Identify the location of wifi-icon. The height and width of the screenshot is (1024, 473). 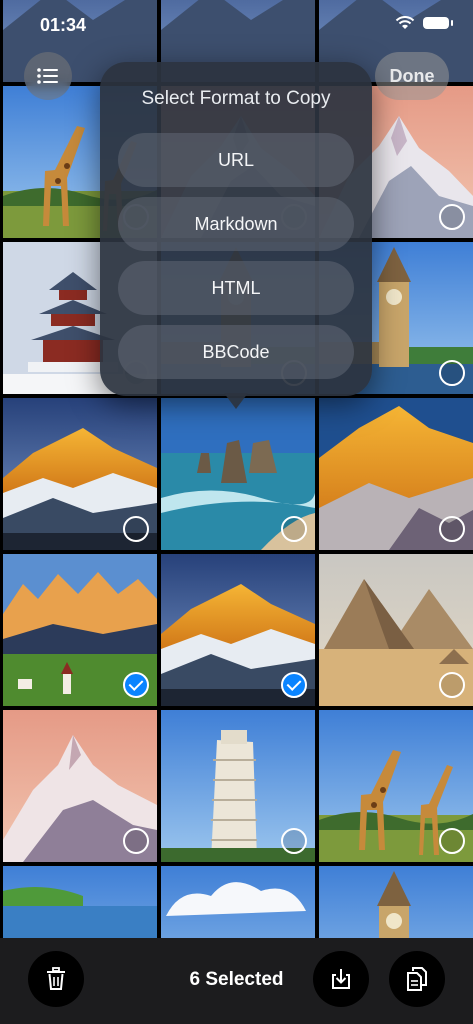
(405, 22).